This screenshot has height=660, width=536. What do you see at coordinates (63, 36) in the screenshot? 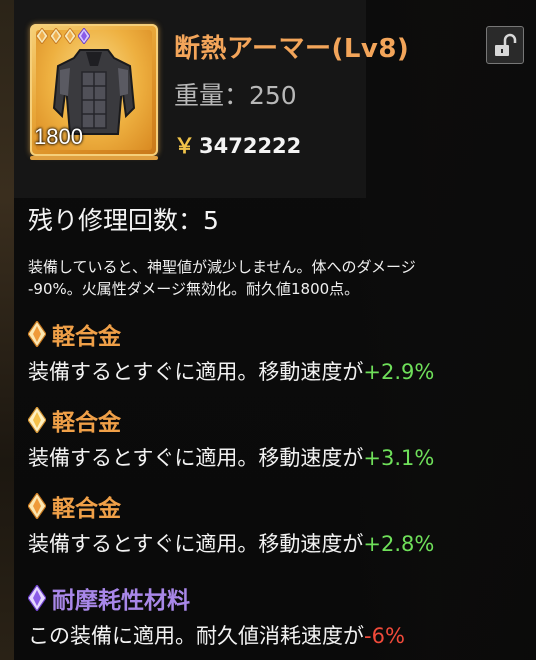
I see `rarity-gems` at bounding box center [63, 36].